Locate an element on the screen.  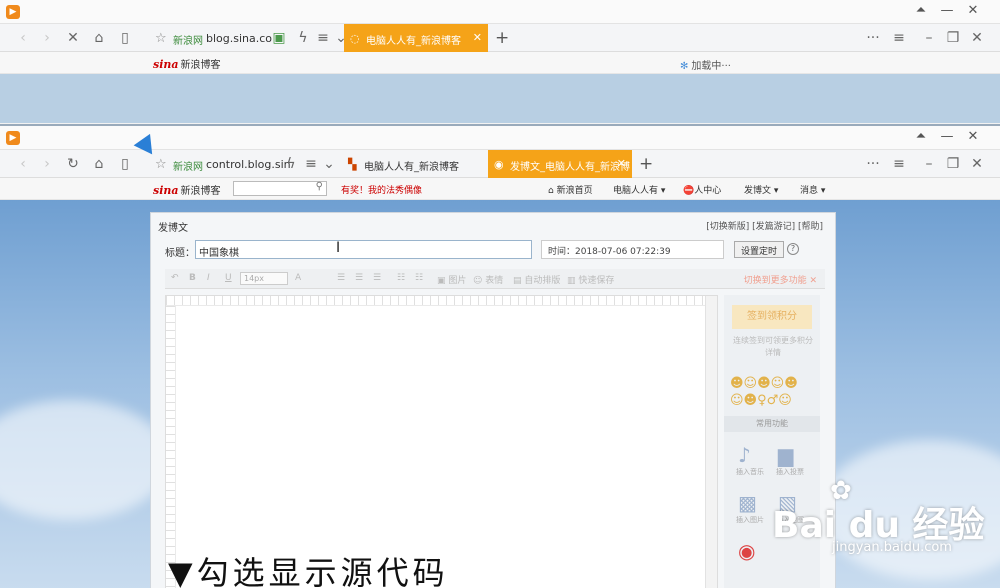
title-input: 中国象棋 is located at coordinates (363, 249).